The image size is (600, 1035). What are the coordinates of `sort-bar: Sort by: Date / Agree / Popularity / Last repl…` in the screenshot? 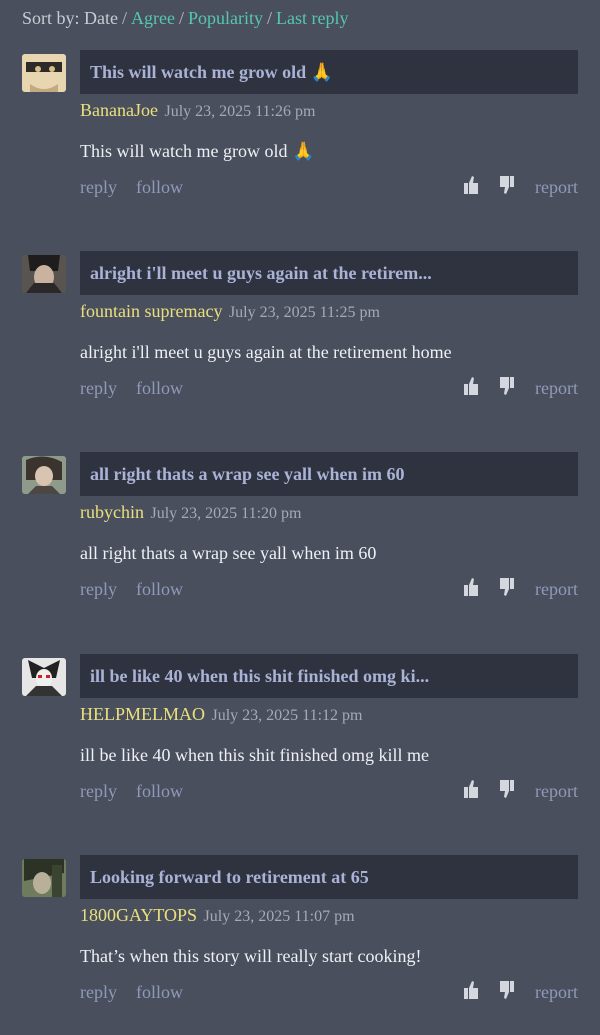 It's located at (185, 18).